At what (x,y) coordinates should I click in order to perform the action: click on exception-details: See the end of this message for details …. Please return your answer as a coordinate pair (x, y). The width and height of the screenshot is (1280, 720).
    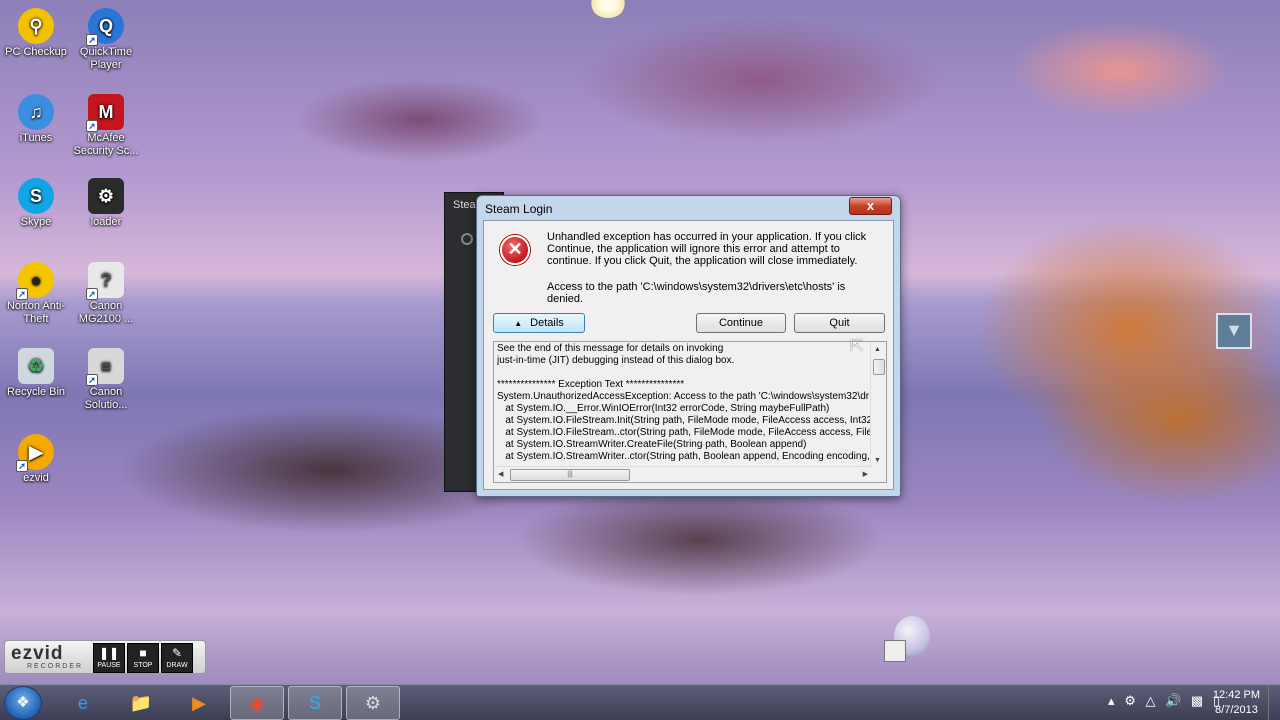
    Looking at the image, I should click on (684, 402).